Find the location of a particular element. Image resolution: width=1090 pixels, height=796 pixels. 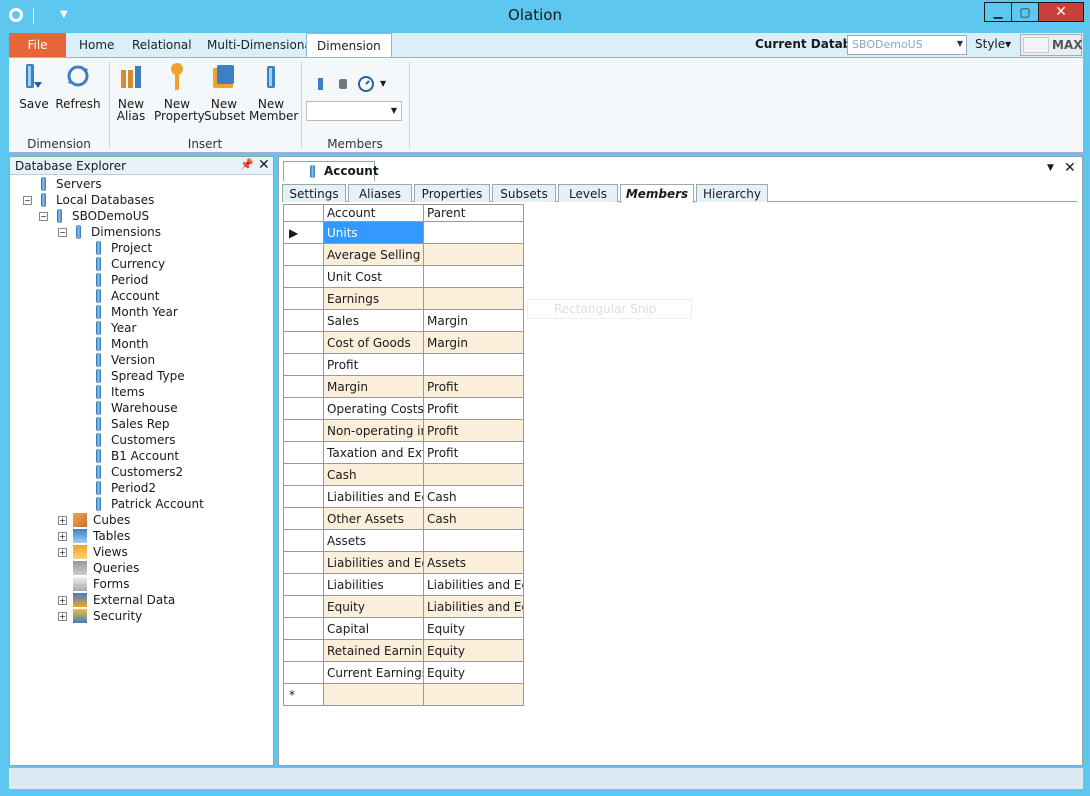

tab-properties: Properties is located at coordinates (452, 193).